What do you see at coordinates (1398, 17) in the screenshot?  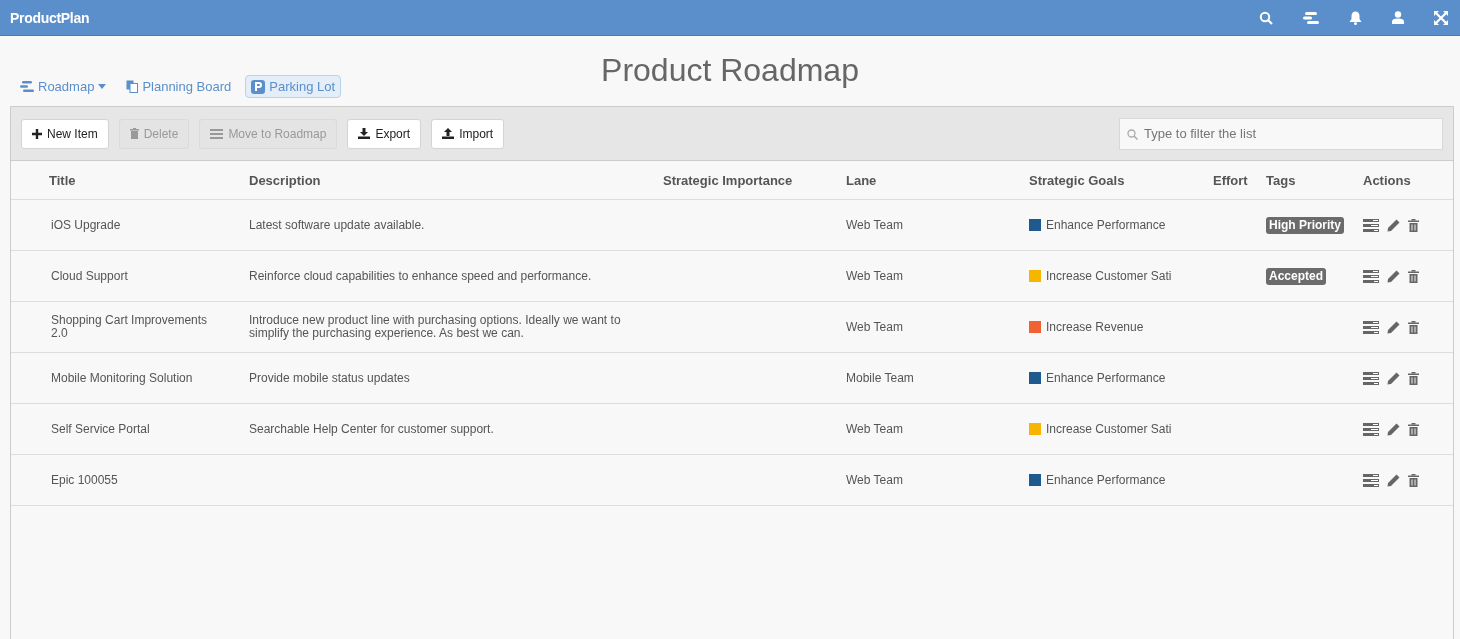 I see `user-icon` at bounding box center [1398, 17].